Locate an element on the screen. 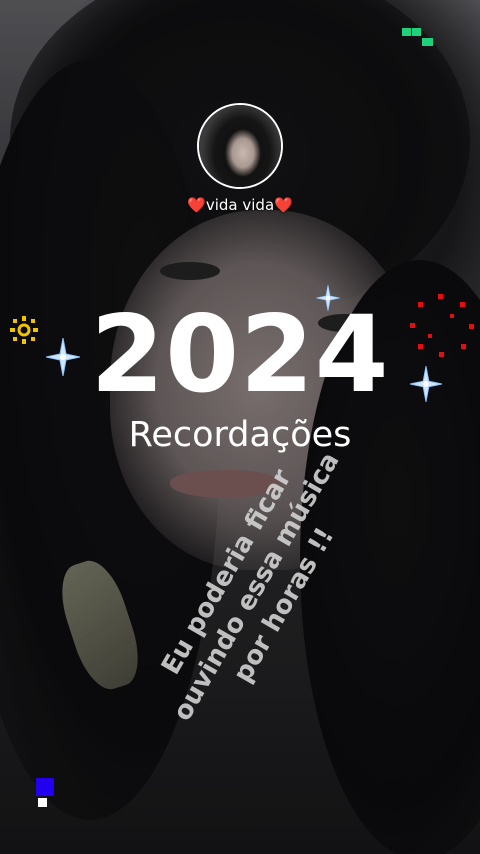 The image size is (480, 854). year-title: 2024 is located at coordinates (240, 354).